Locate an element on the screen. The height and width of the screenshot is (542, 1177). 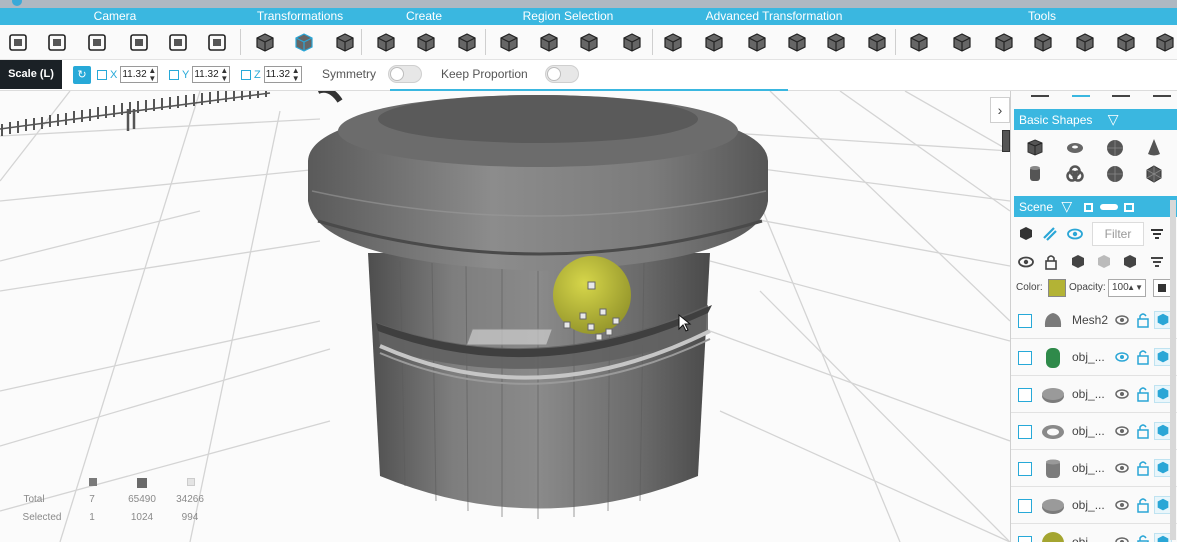
panel-collapse-button: › is located at coordinates (1000, 110).